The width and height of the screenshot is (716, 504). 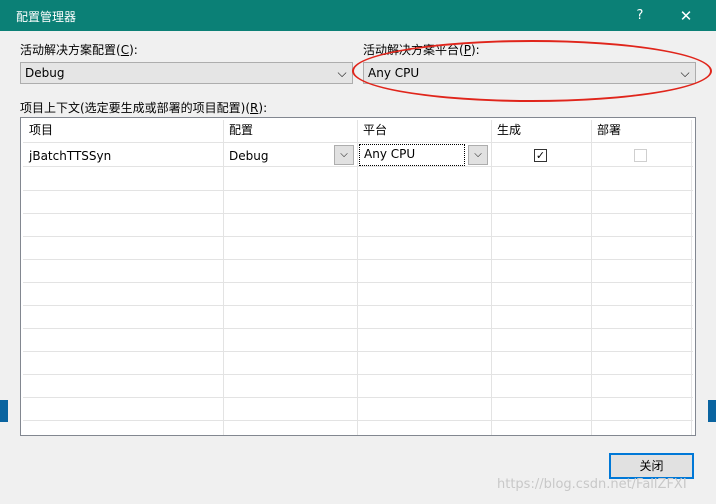 I want to click on column-header-build: 生成, so click(x=541, y=130).